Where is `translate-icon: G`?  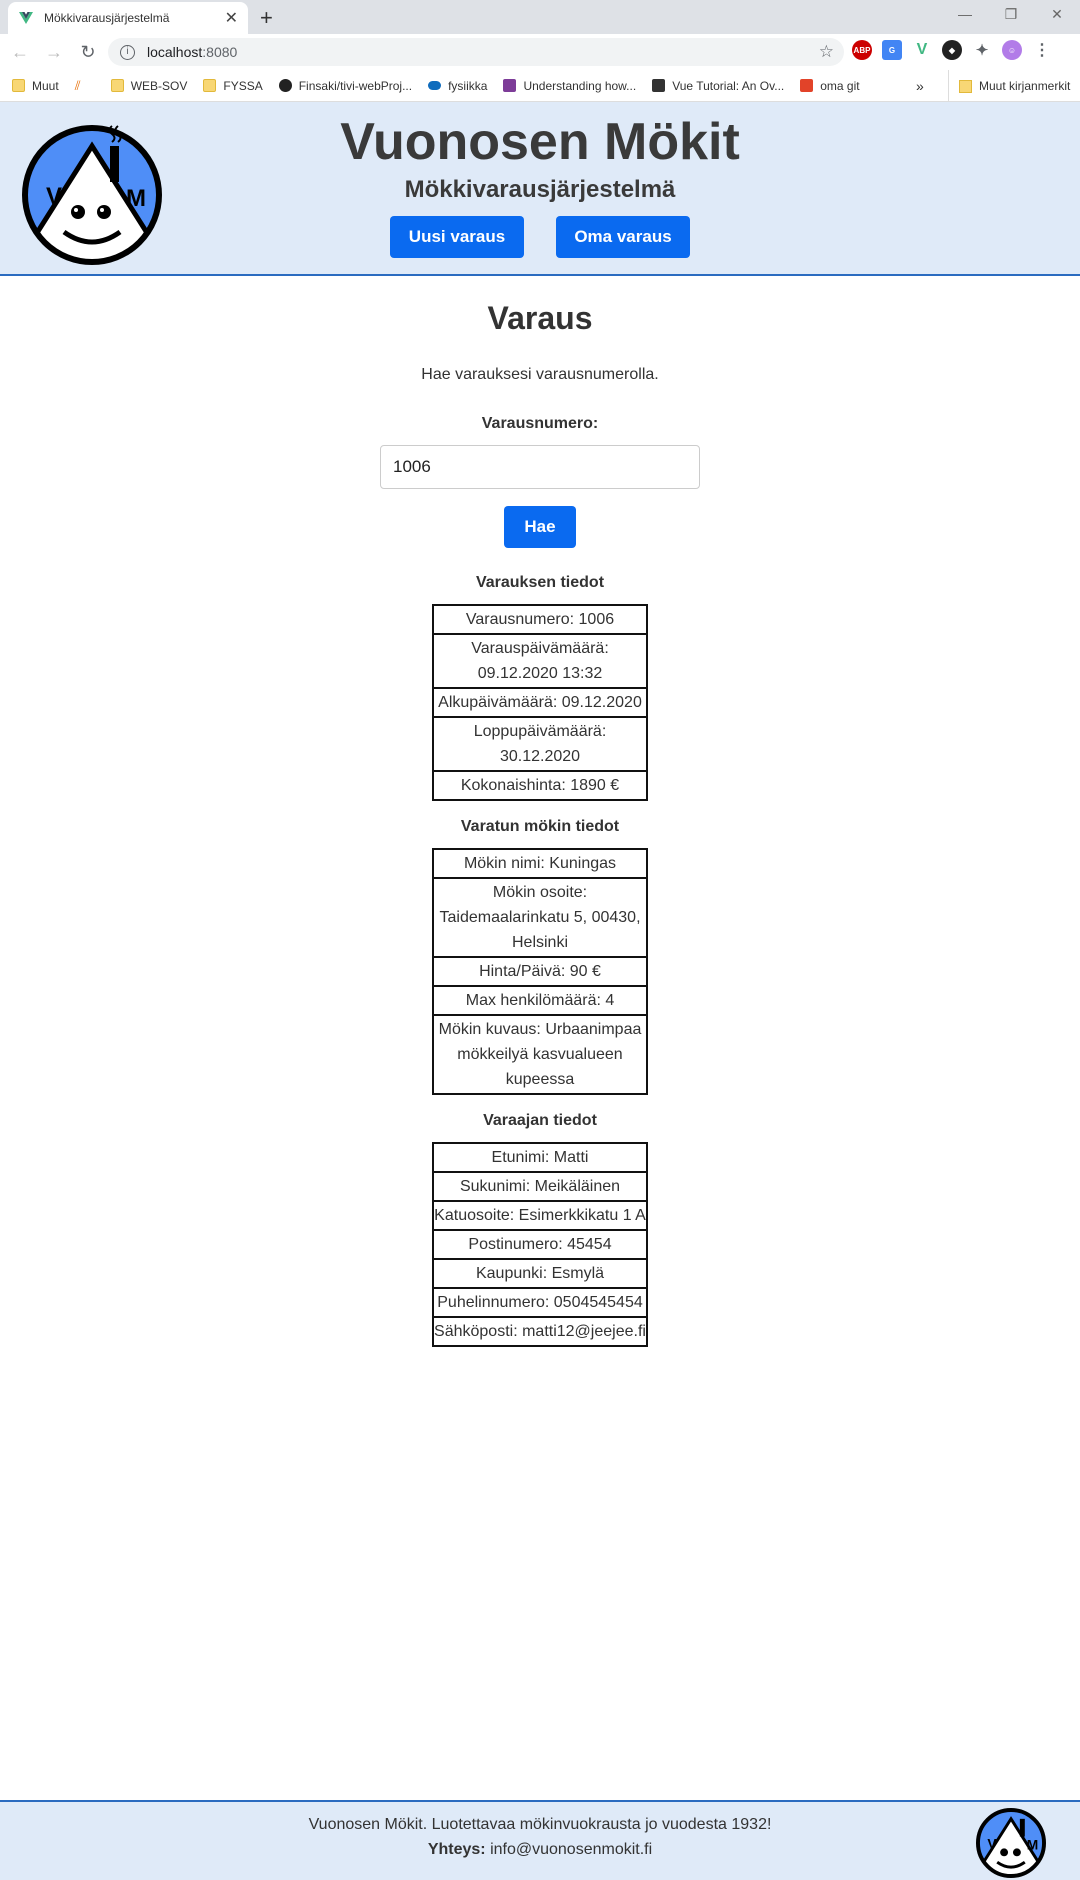
translate-icon: G is located at coordinates (892, 50).